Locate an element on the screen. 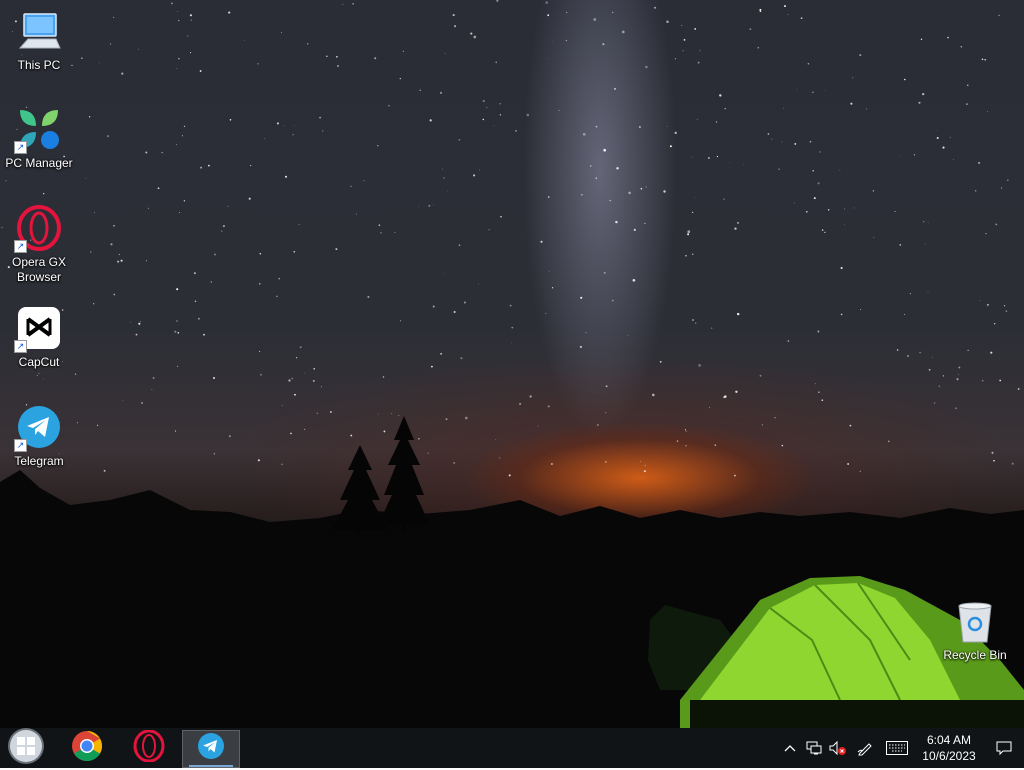 The image size is (1024, 770). system-tray: 6:04 AM 10/6/2023 is located at coordinates (901, 748).